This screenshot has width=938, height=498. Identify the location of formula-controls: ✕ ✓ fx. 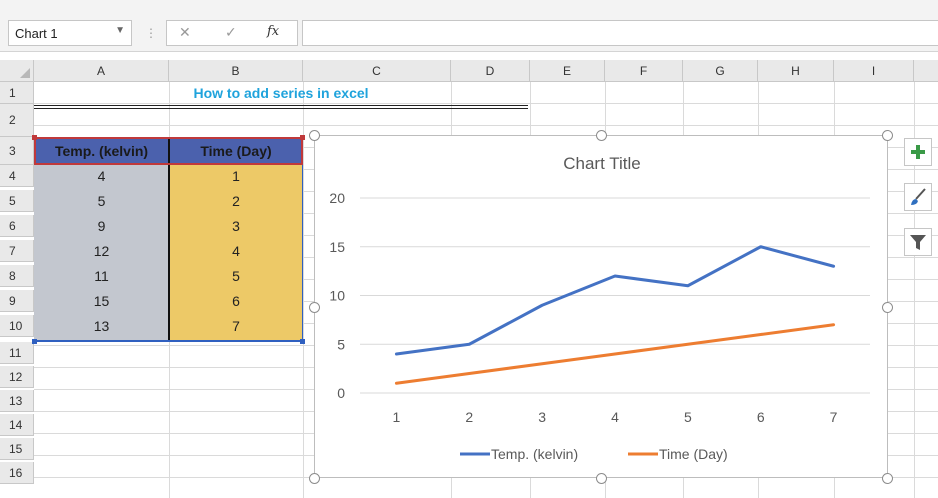
(232, 33).